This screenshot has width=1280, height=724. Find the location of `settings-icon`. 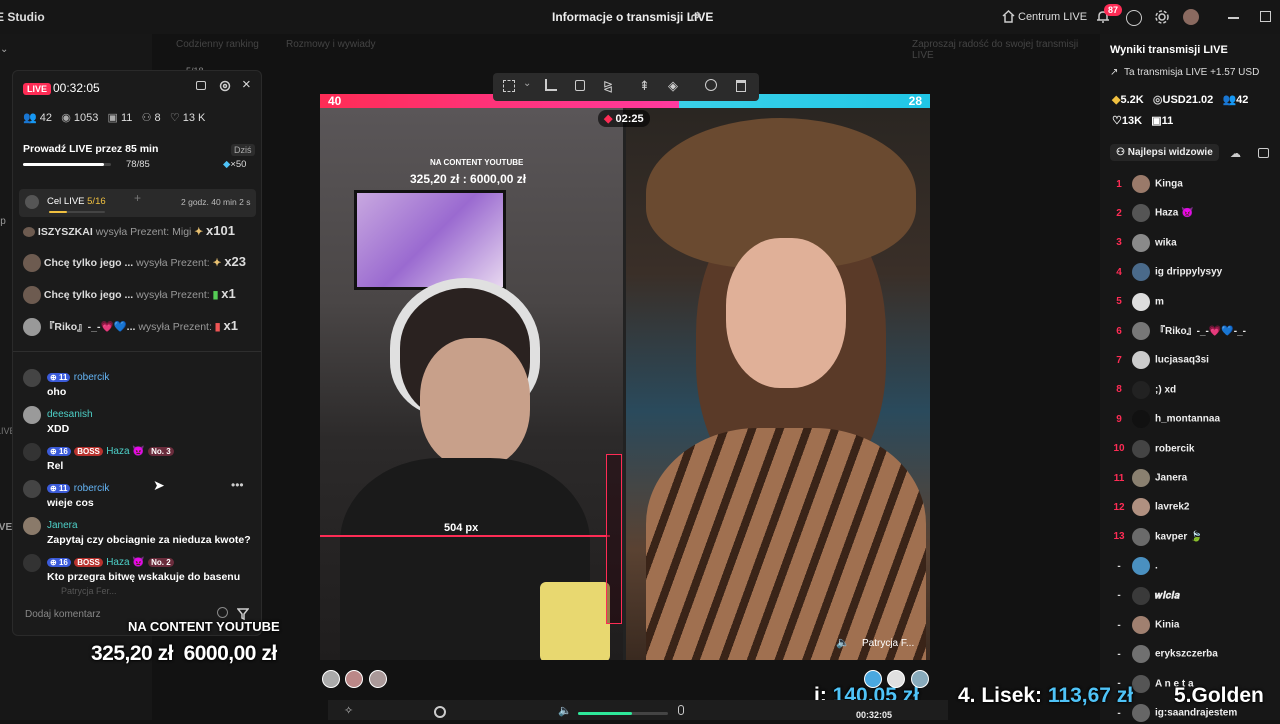

settings-icon is located at coordinates (225, 86).